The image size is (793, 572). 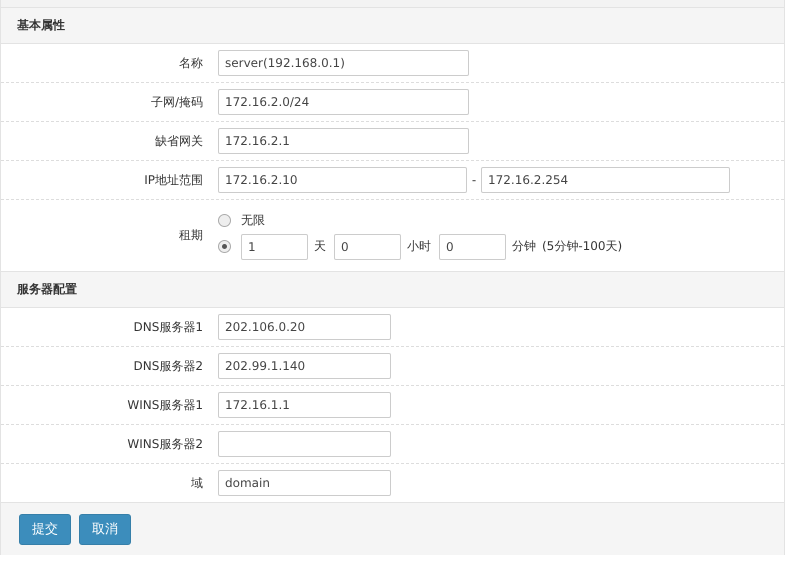 I want to click on option-label: 无限, so click(x=253, y=220).